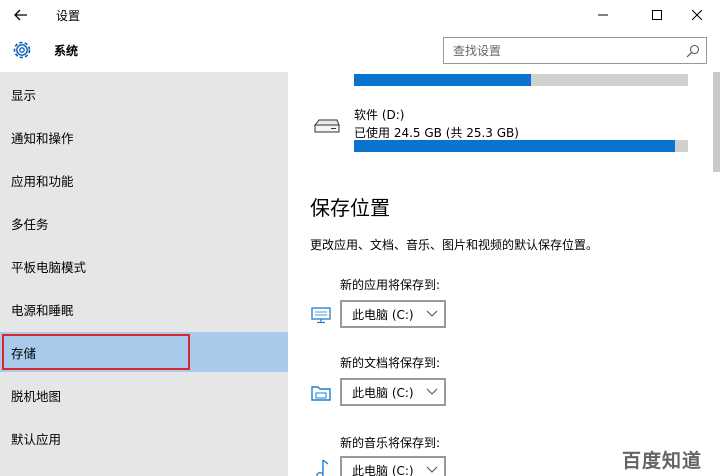 This screenshot has width=720, height=476. Describe the element at coordinates (42, 181) in the screenshot. I see `sidebar-item-label: 应用和功能` at that location.